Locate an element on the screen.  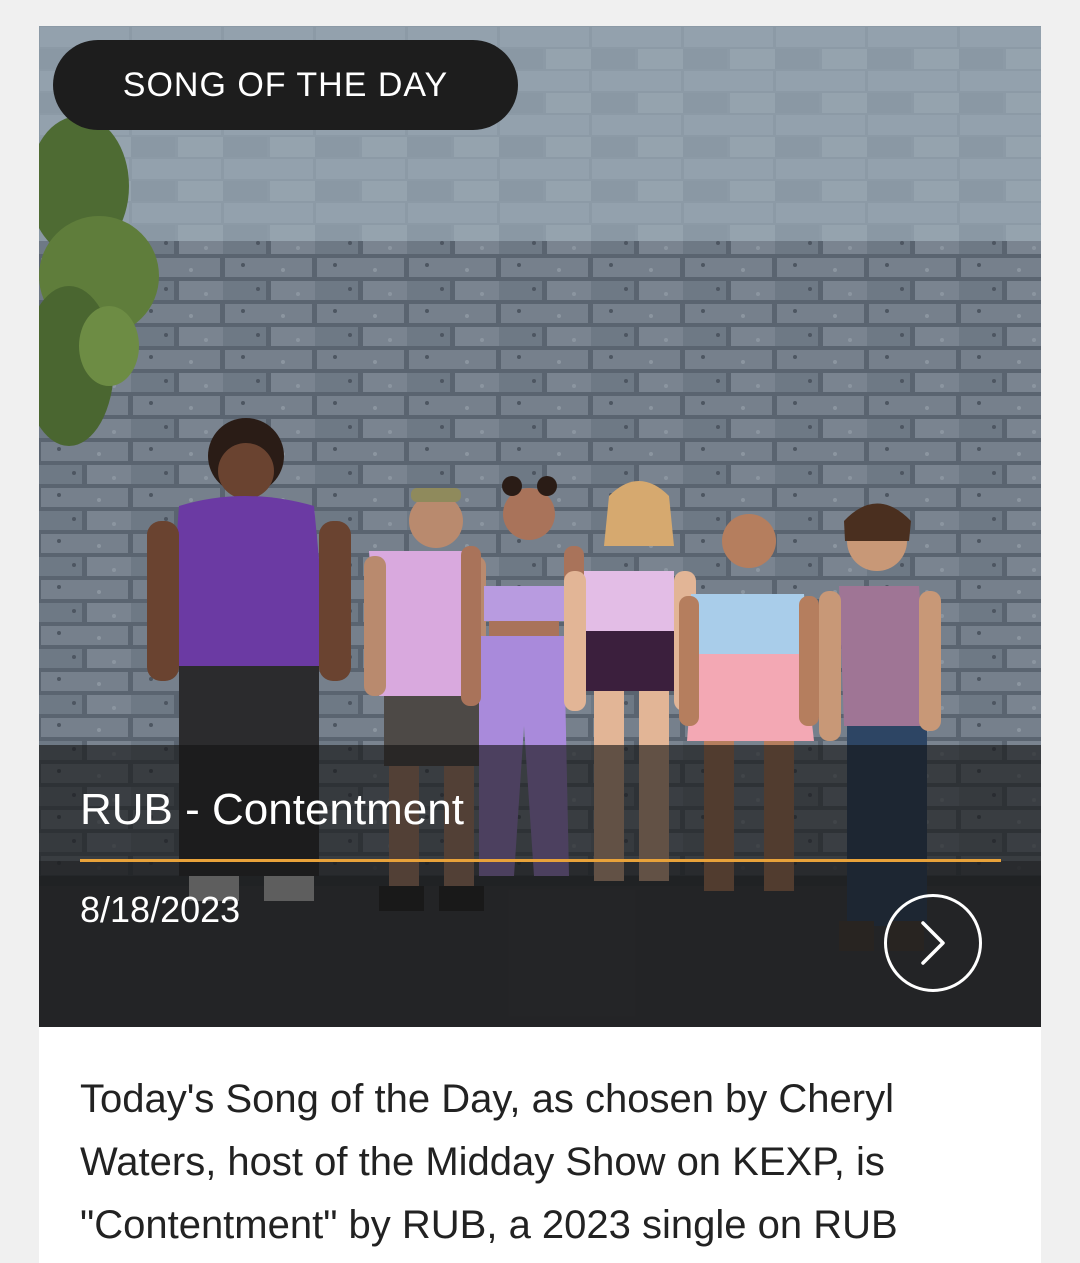
song-of-the-day-badge: SONG OF THE DAY is located at coordinates (285, 85).